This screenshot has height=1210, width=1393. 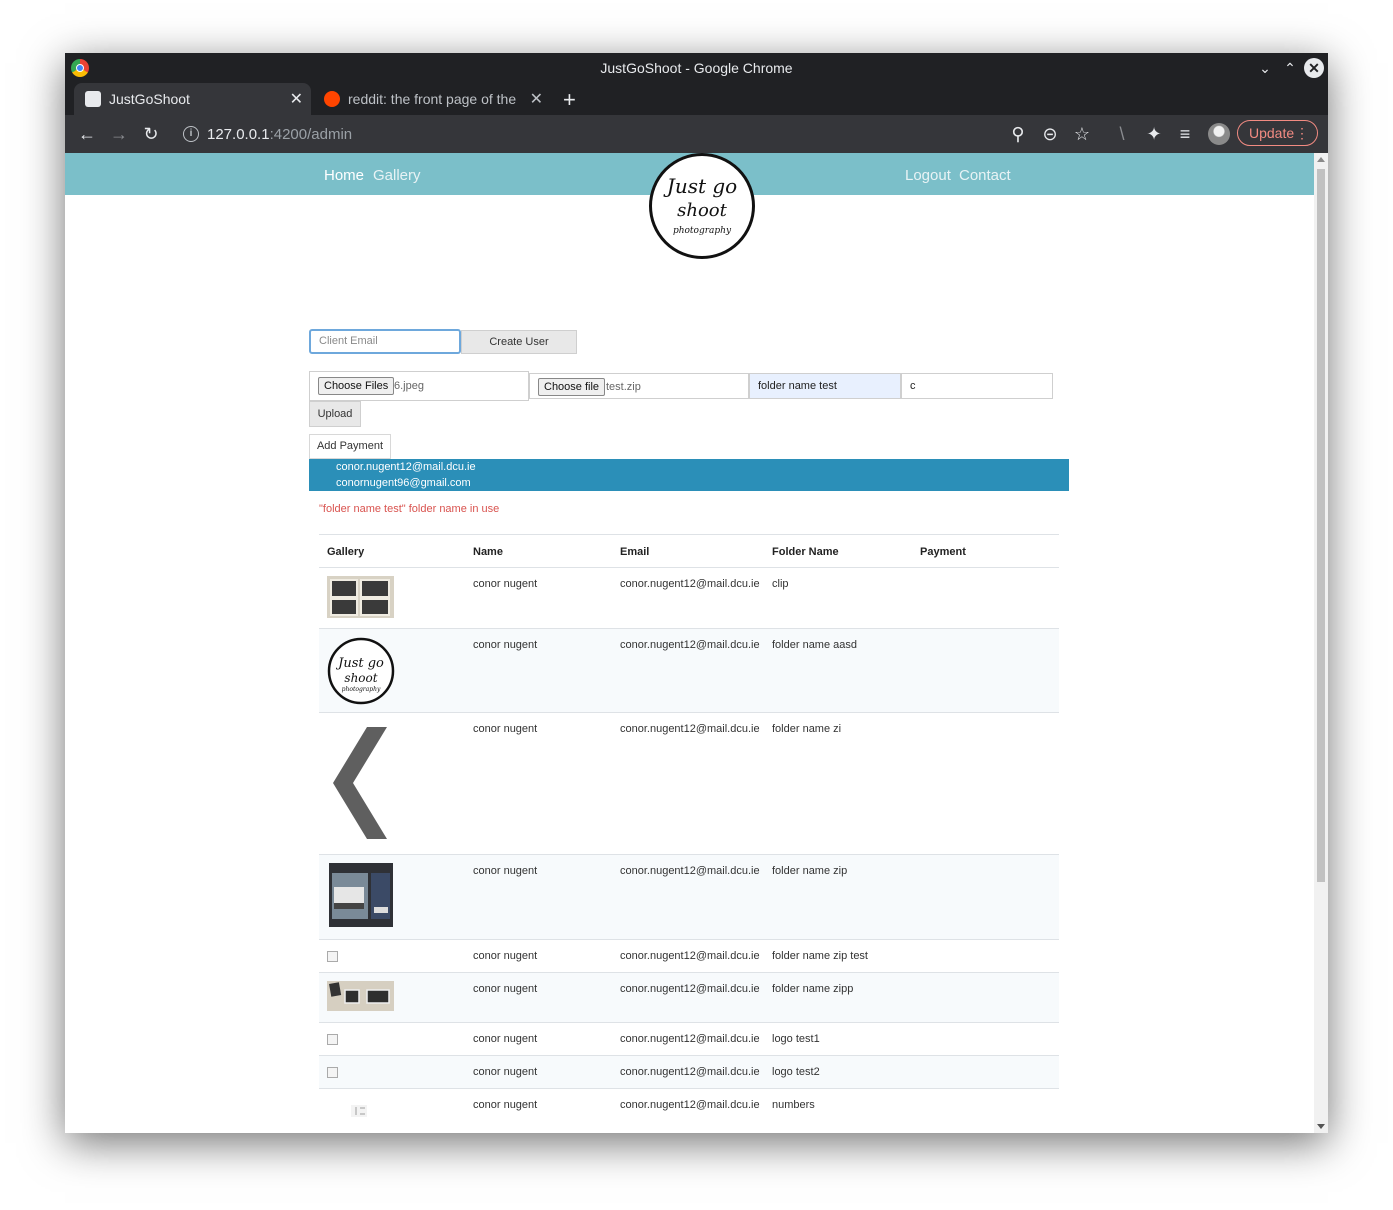 What do you see at coordinates (192, 99) in the screenshot?
I see `tab-justgoshoot: JustGoShoot ✕` at bounding box center [192, 99].